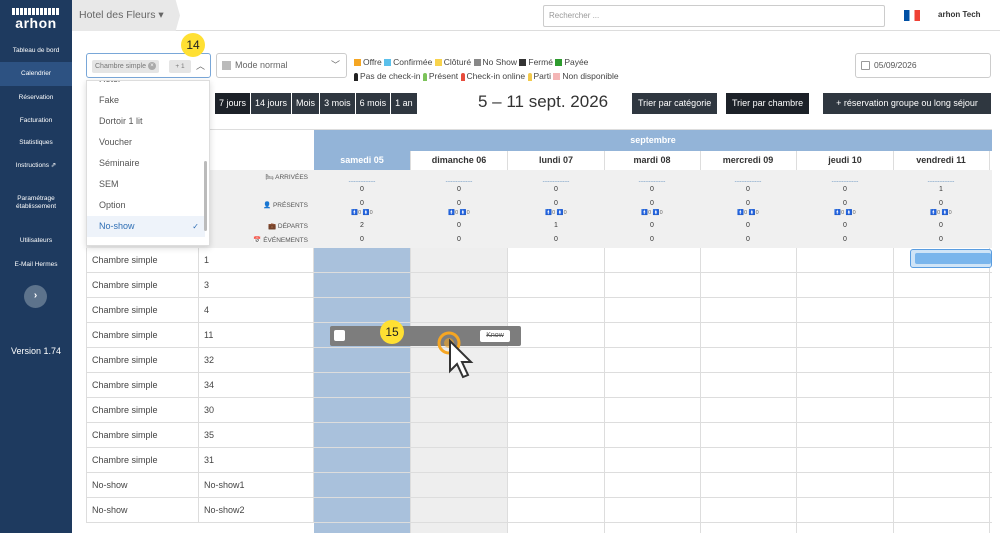 This screenshot has height=533, width=1000. What do you see at coordinates (35, 296) in the screenshot?
I see `expand-sidebar-button: ›` at bounding box center [35, 296].